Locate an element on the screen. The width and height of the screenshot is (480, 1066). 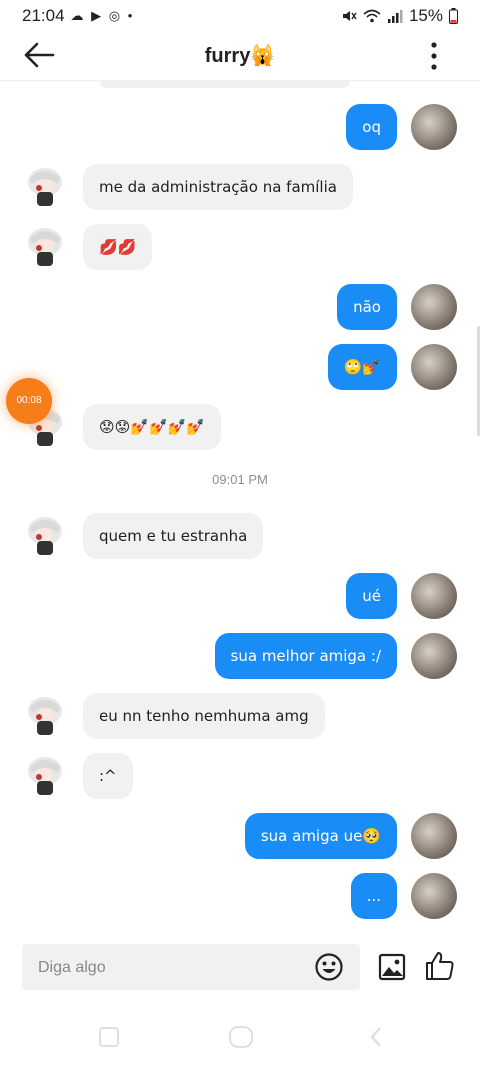
message-row: quem e tu estranha is located at coordinates (240, 537).